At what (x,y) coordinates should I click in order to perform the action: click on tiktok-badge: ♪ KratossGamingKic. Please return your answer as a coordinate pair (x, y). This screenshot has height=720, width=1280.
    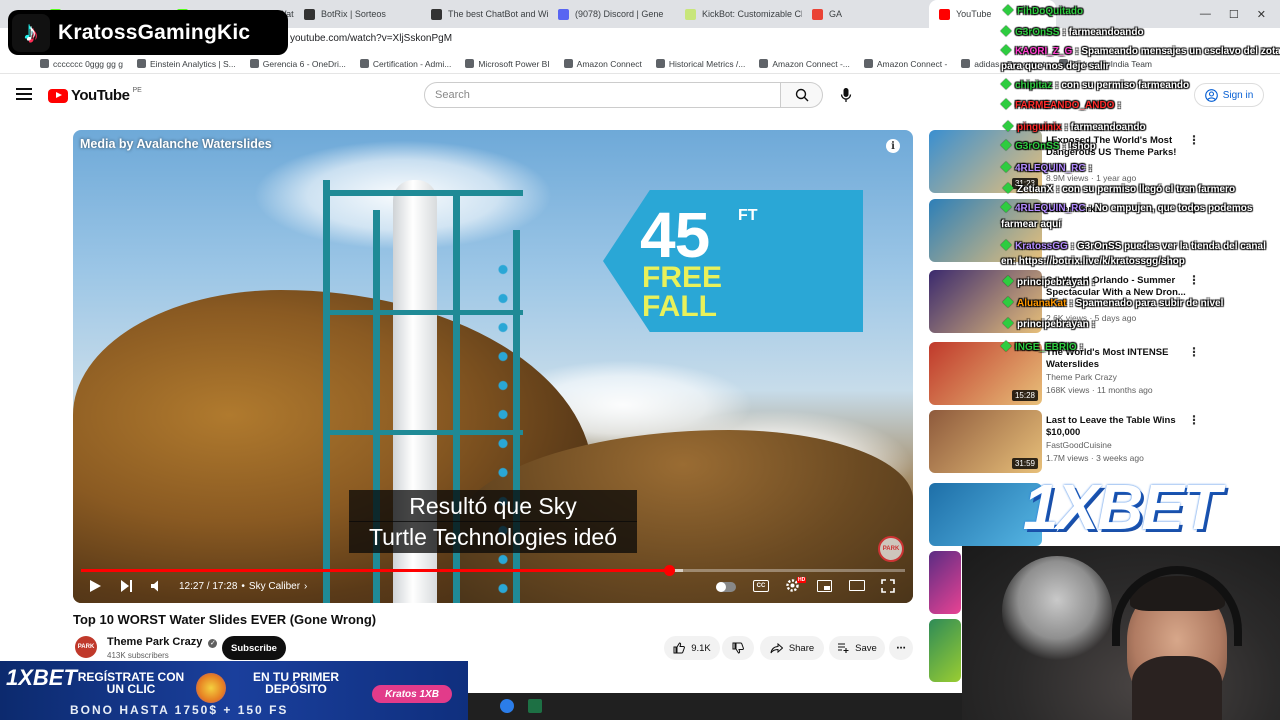
    Looking at the image, I should click on (148, 32).